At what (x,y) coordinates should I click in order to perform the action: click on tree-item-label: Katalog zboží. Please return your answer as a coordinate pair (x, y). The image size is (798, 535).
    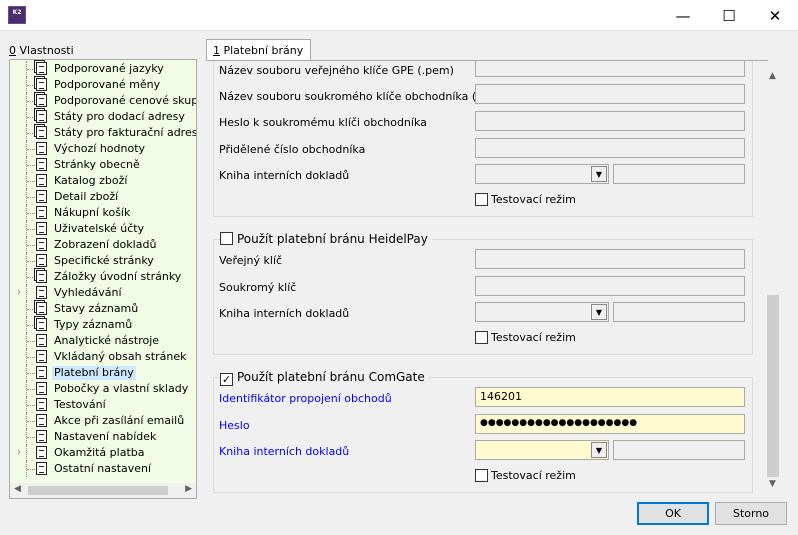
    Looking at the image, I should click on (91, 180).